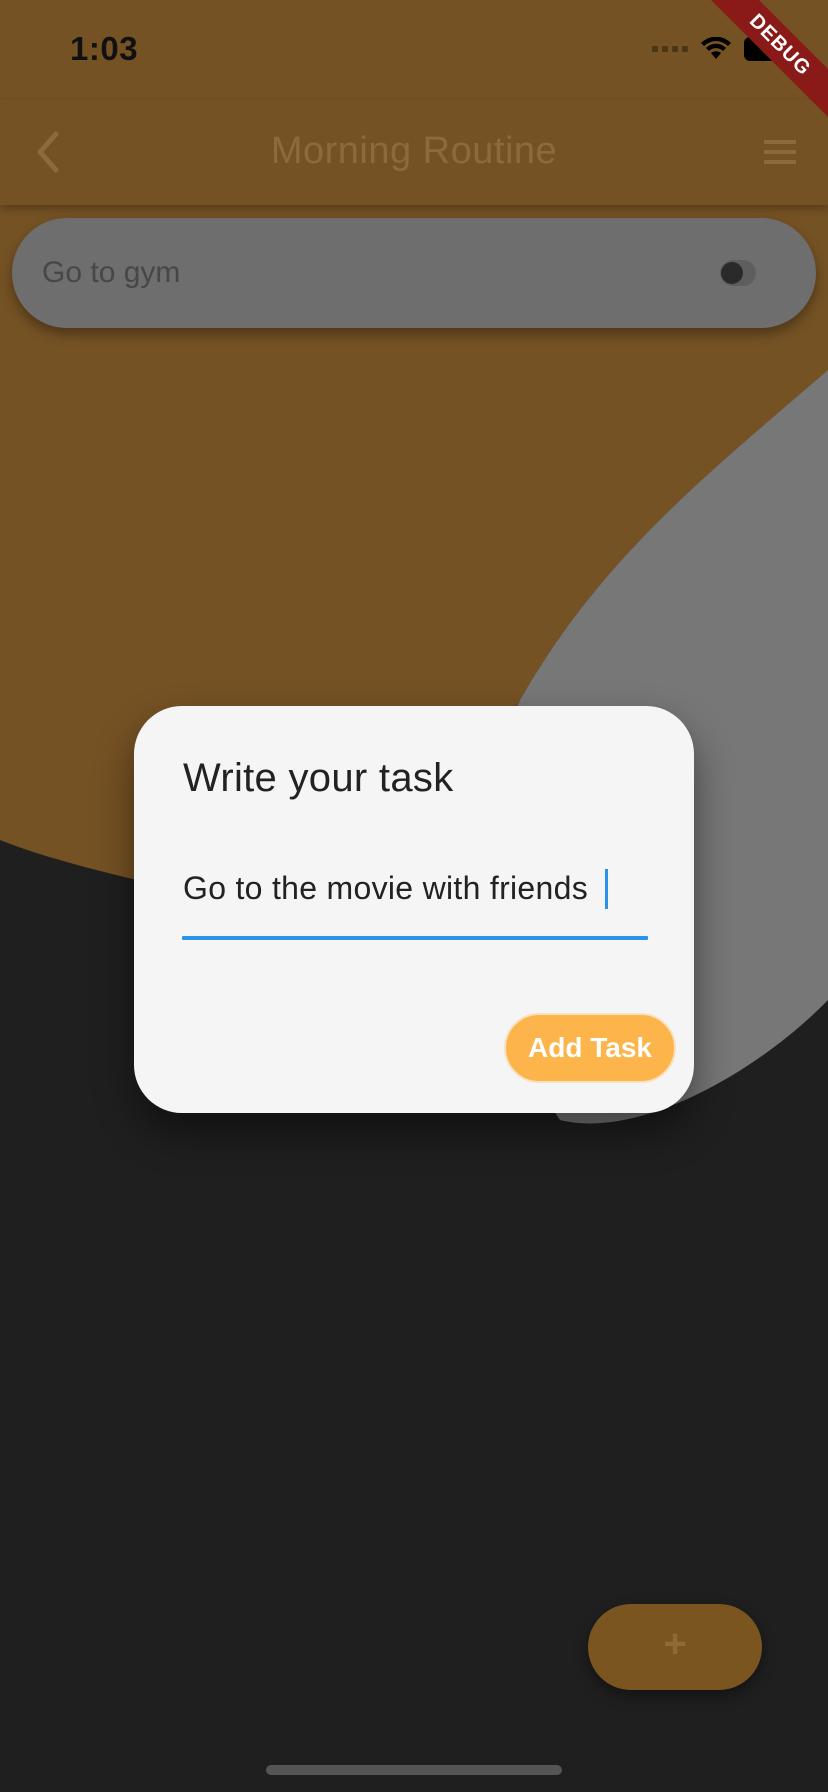  I want to click on toggle-icon, so click(738, 273).